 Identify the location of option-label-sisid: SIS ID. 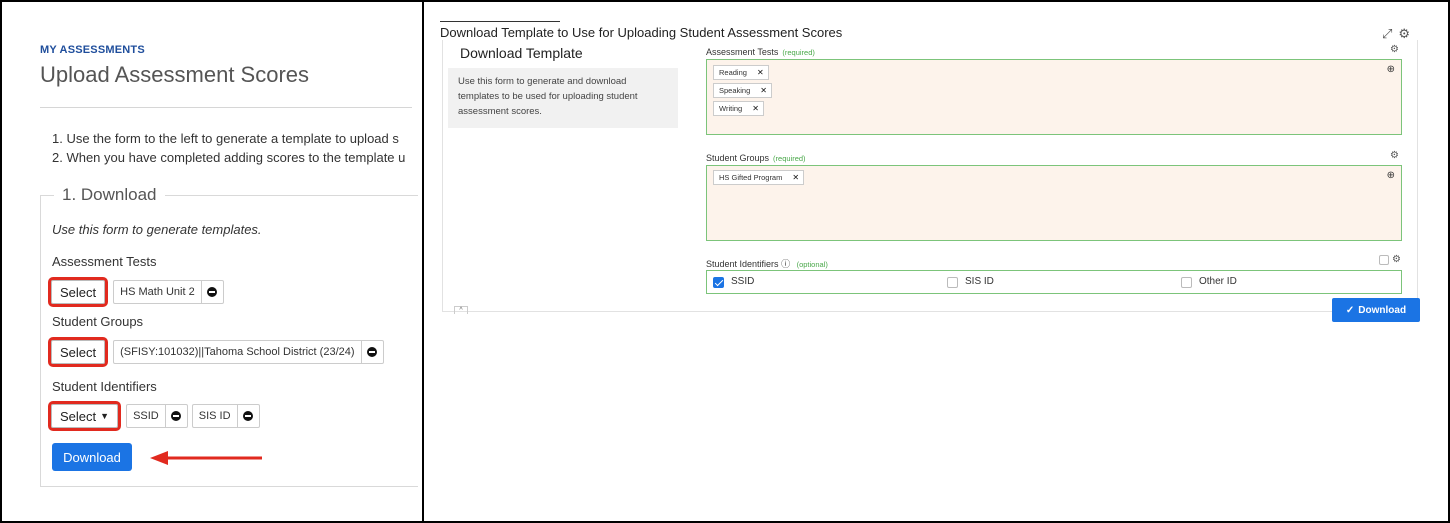
(979, 281).